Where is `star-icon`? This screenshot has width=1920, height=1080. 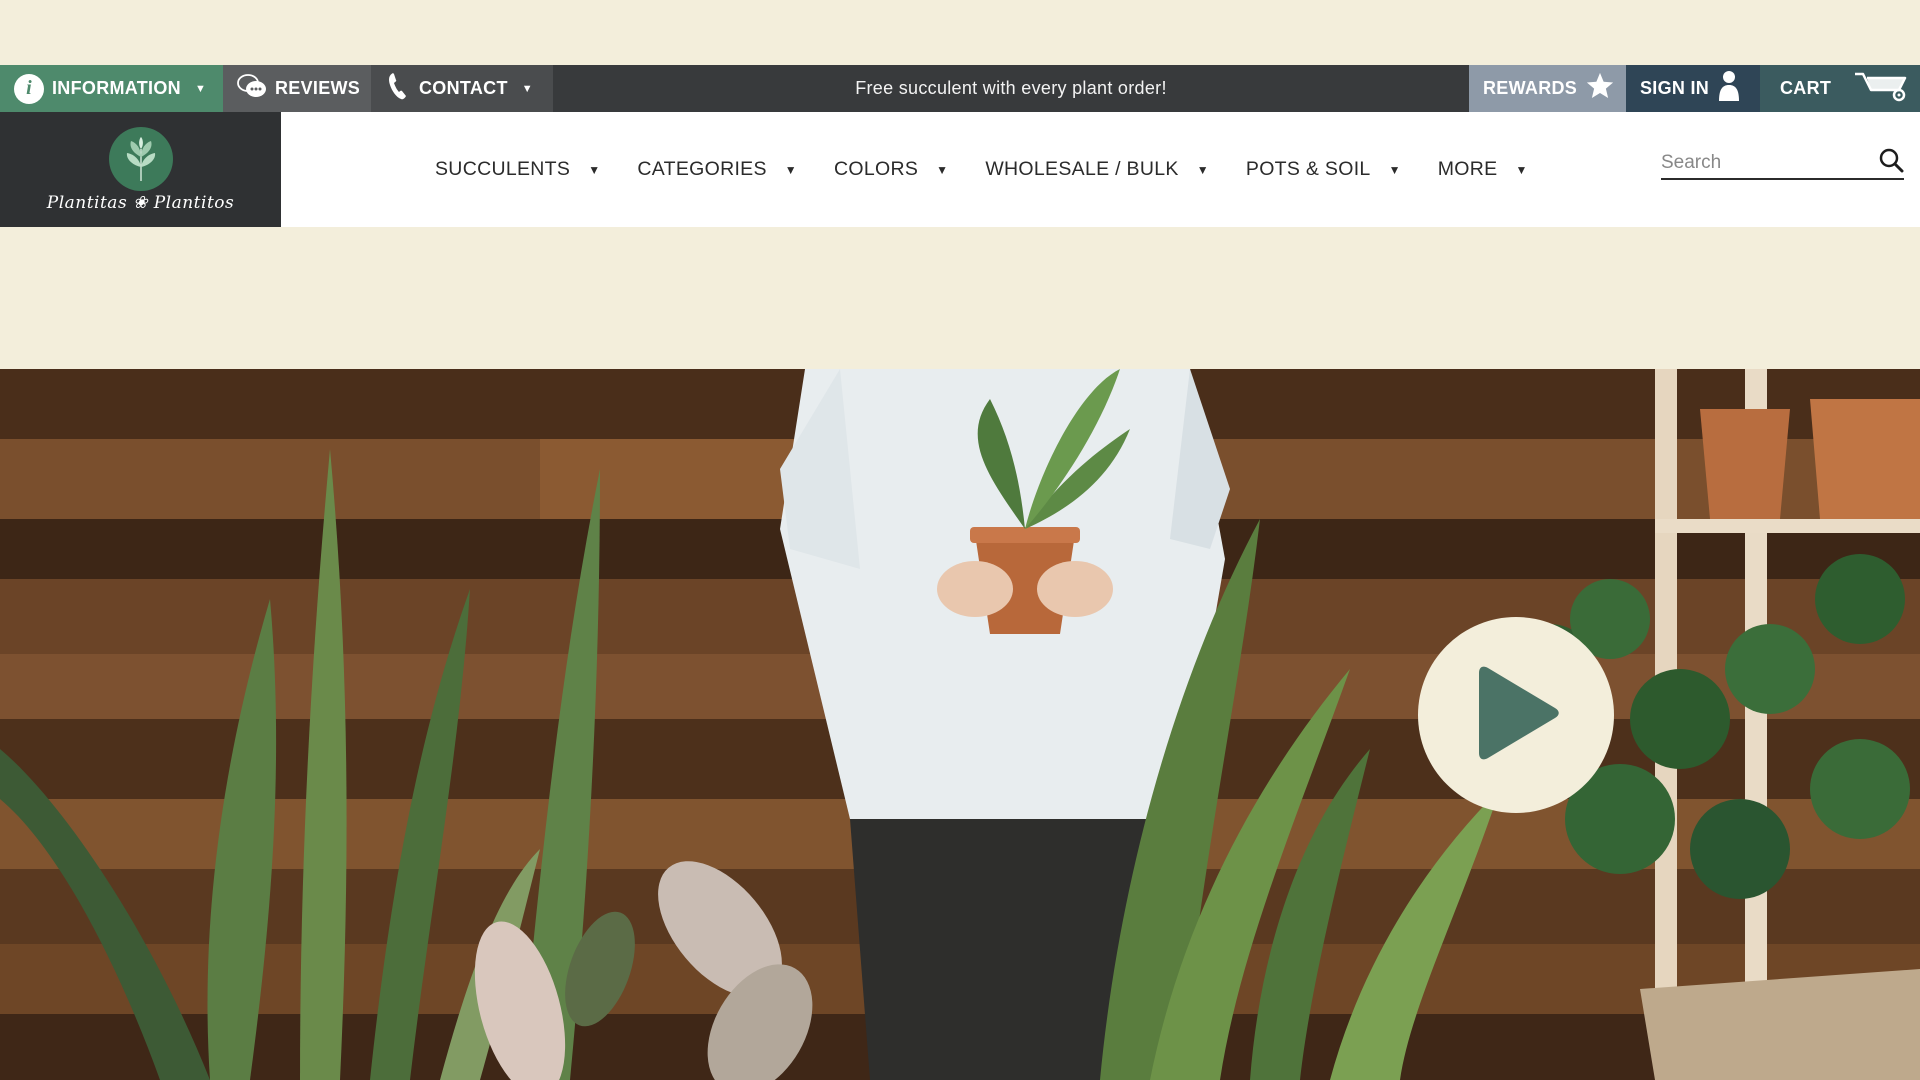
star-icon is located at coordinates (1600, 88).